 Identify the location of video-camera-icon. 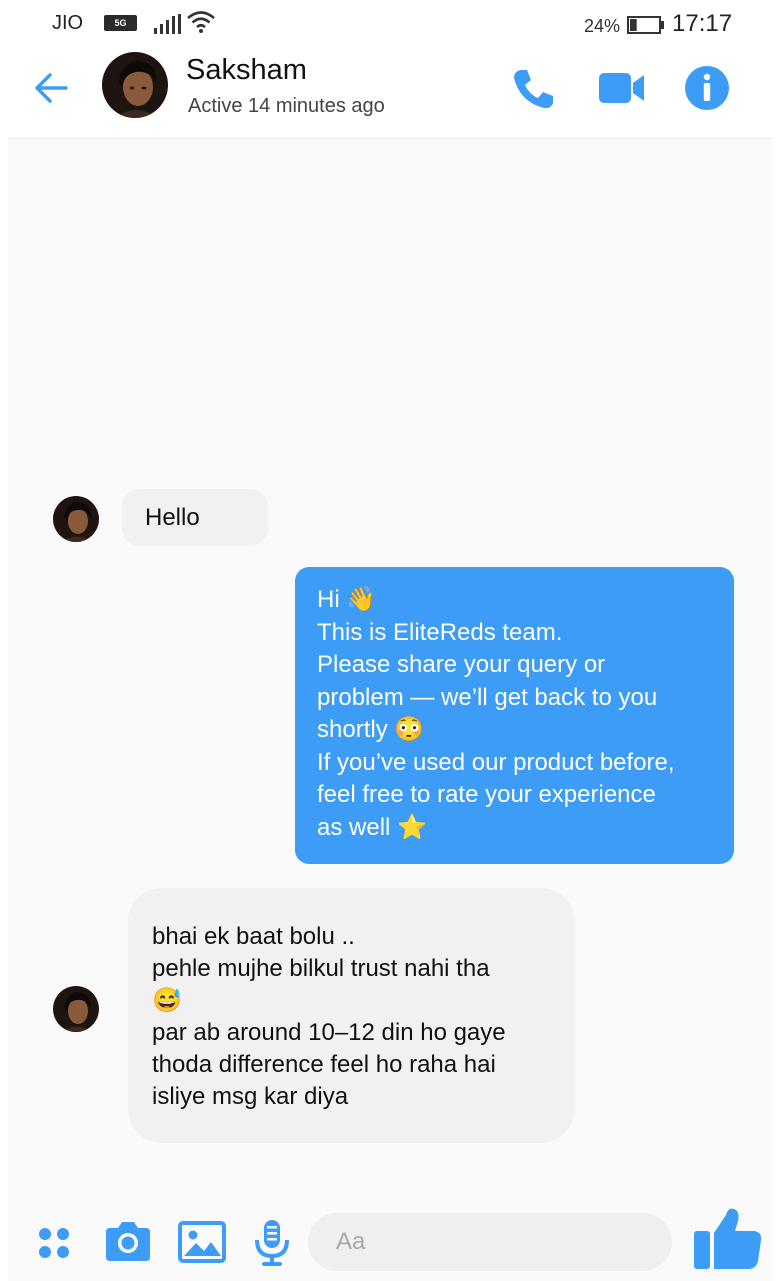
(621, 88).